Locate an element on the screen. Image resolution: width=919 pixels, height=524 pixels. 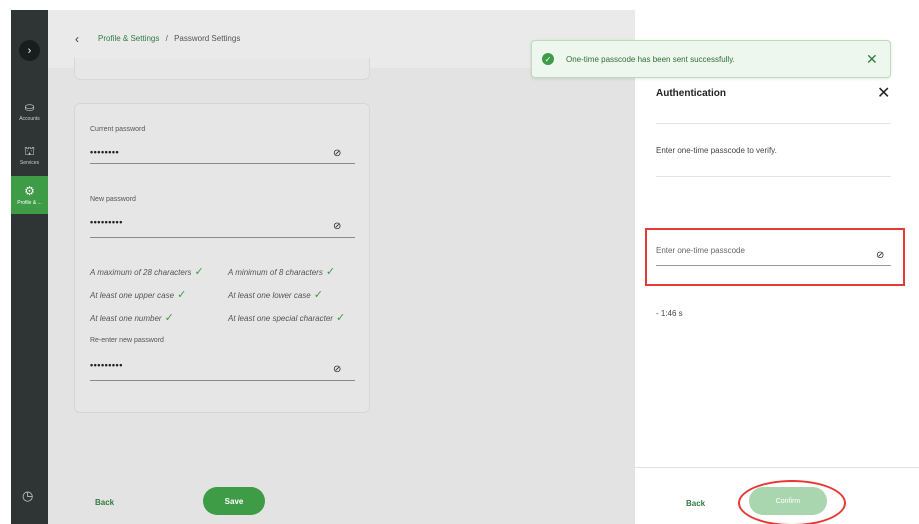
password-rule: A maximum of 28 characters ✓ is located at coordinates (147, 271).